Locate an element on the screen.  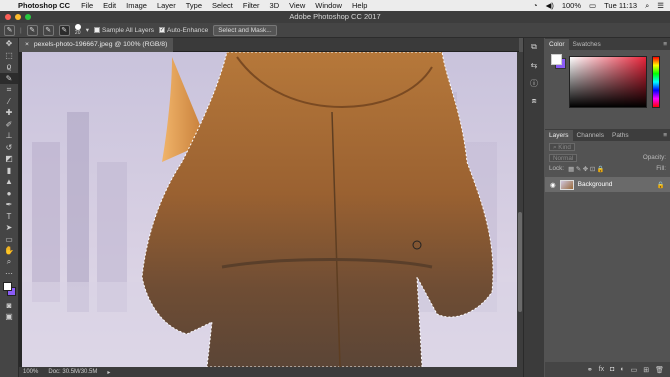
color-panel-foreground-swatch is located at coordinates (556, 59).